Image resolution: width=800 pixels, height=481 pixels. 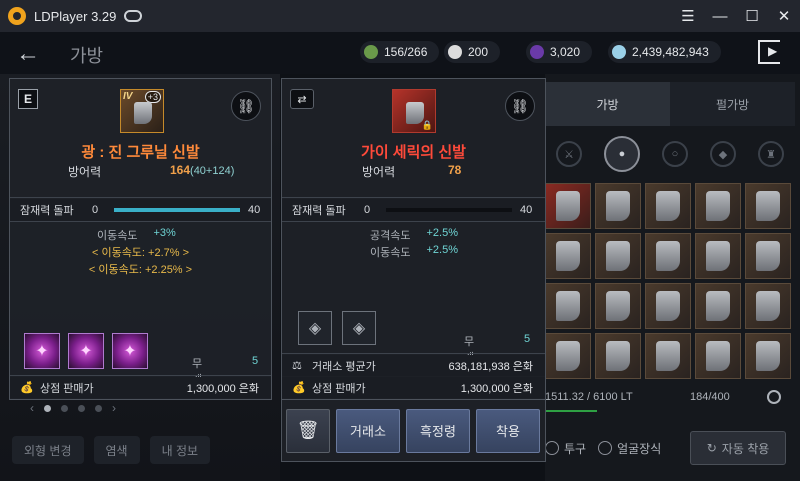 What do you see at coordinates (17, 16) in the screenshot?
I see `ldplayer-logo-icon` at bounding box center [17, 16].